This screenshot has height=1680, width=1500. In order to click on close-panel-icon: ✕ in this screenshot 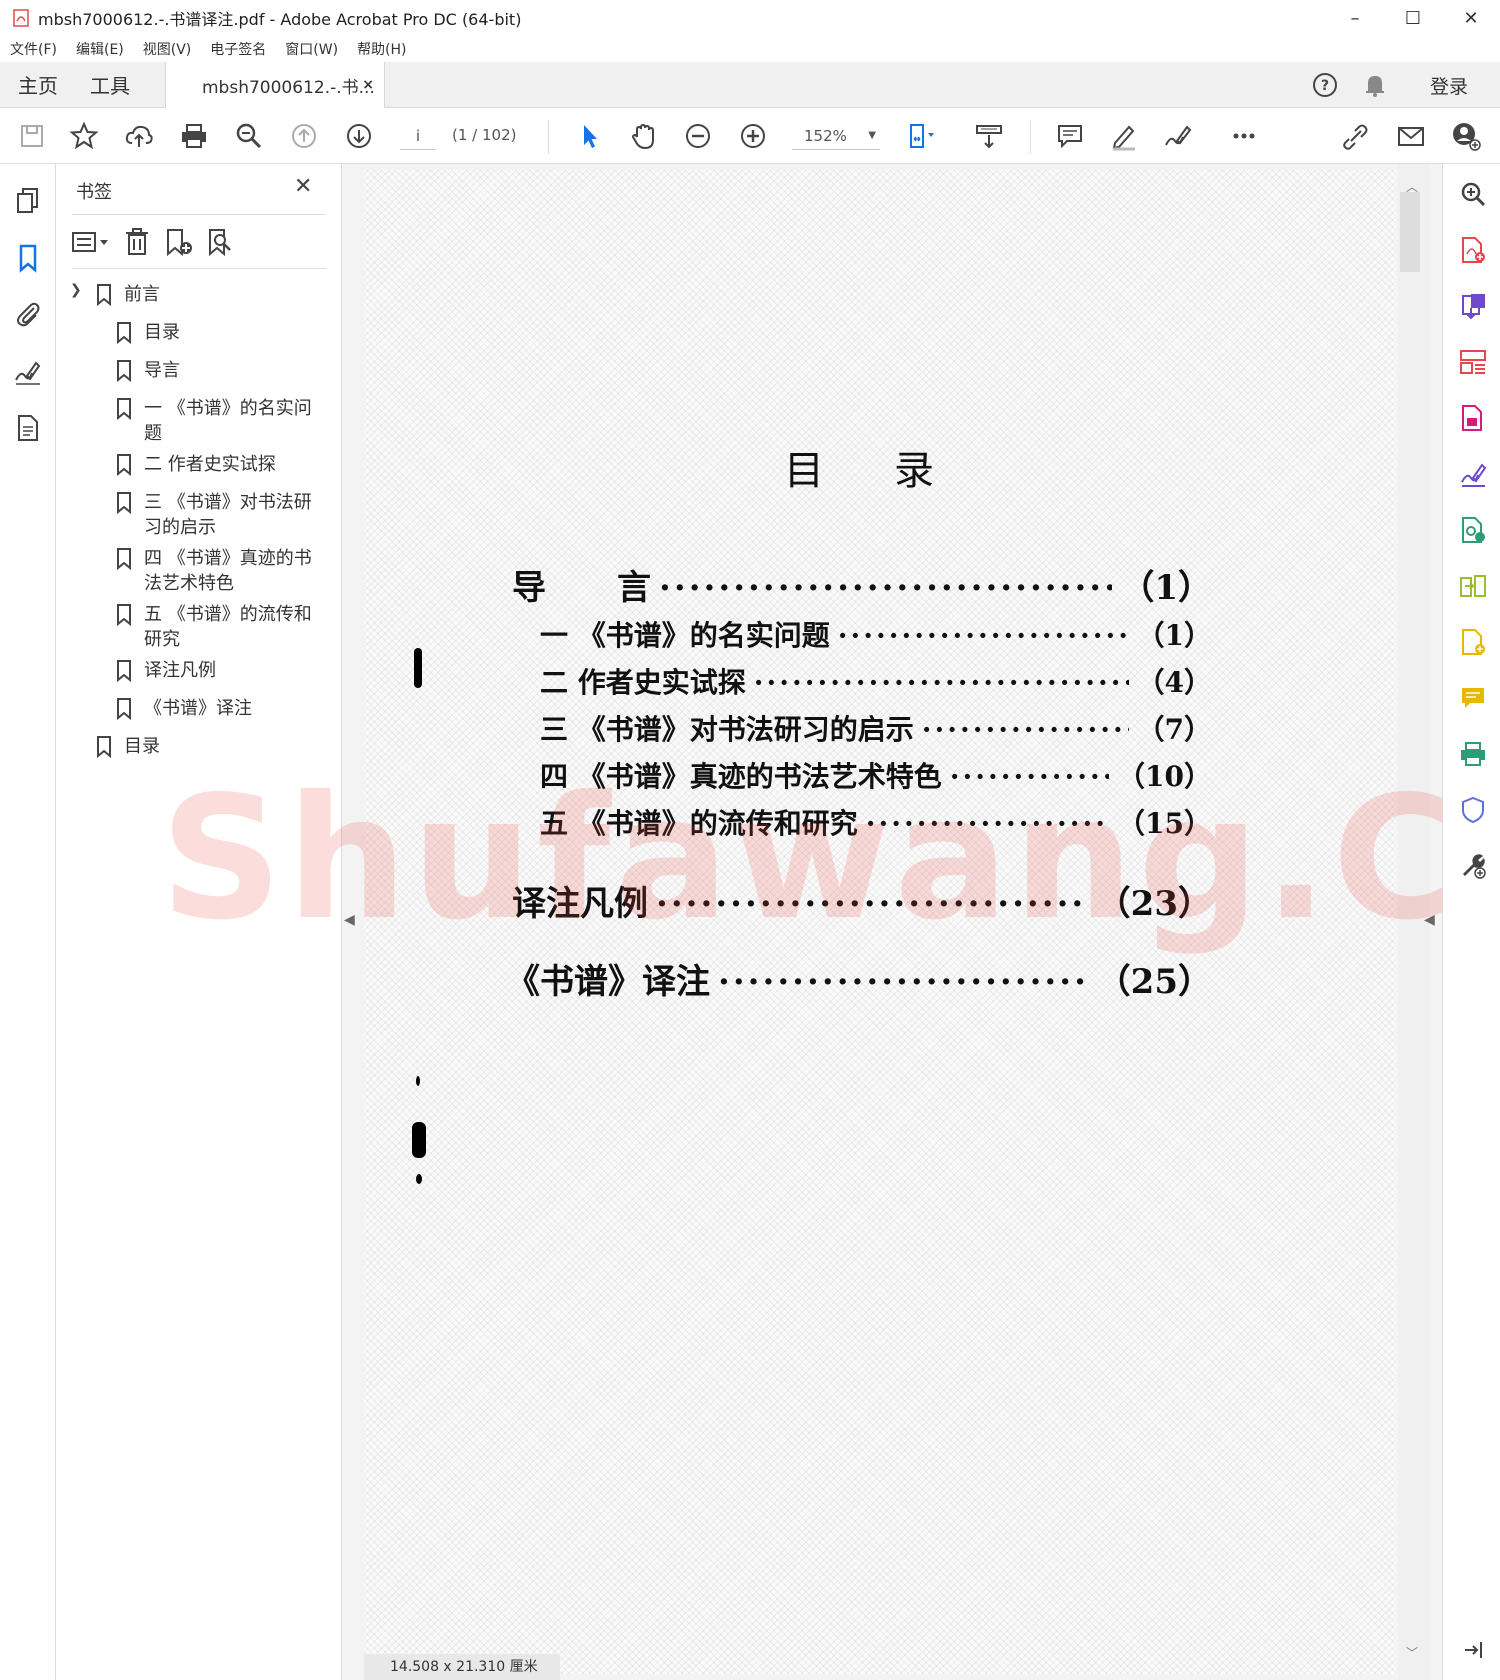, I will do `click(303, 186)`.